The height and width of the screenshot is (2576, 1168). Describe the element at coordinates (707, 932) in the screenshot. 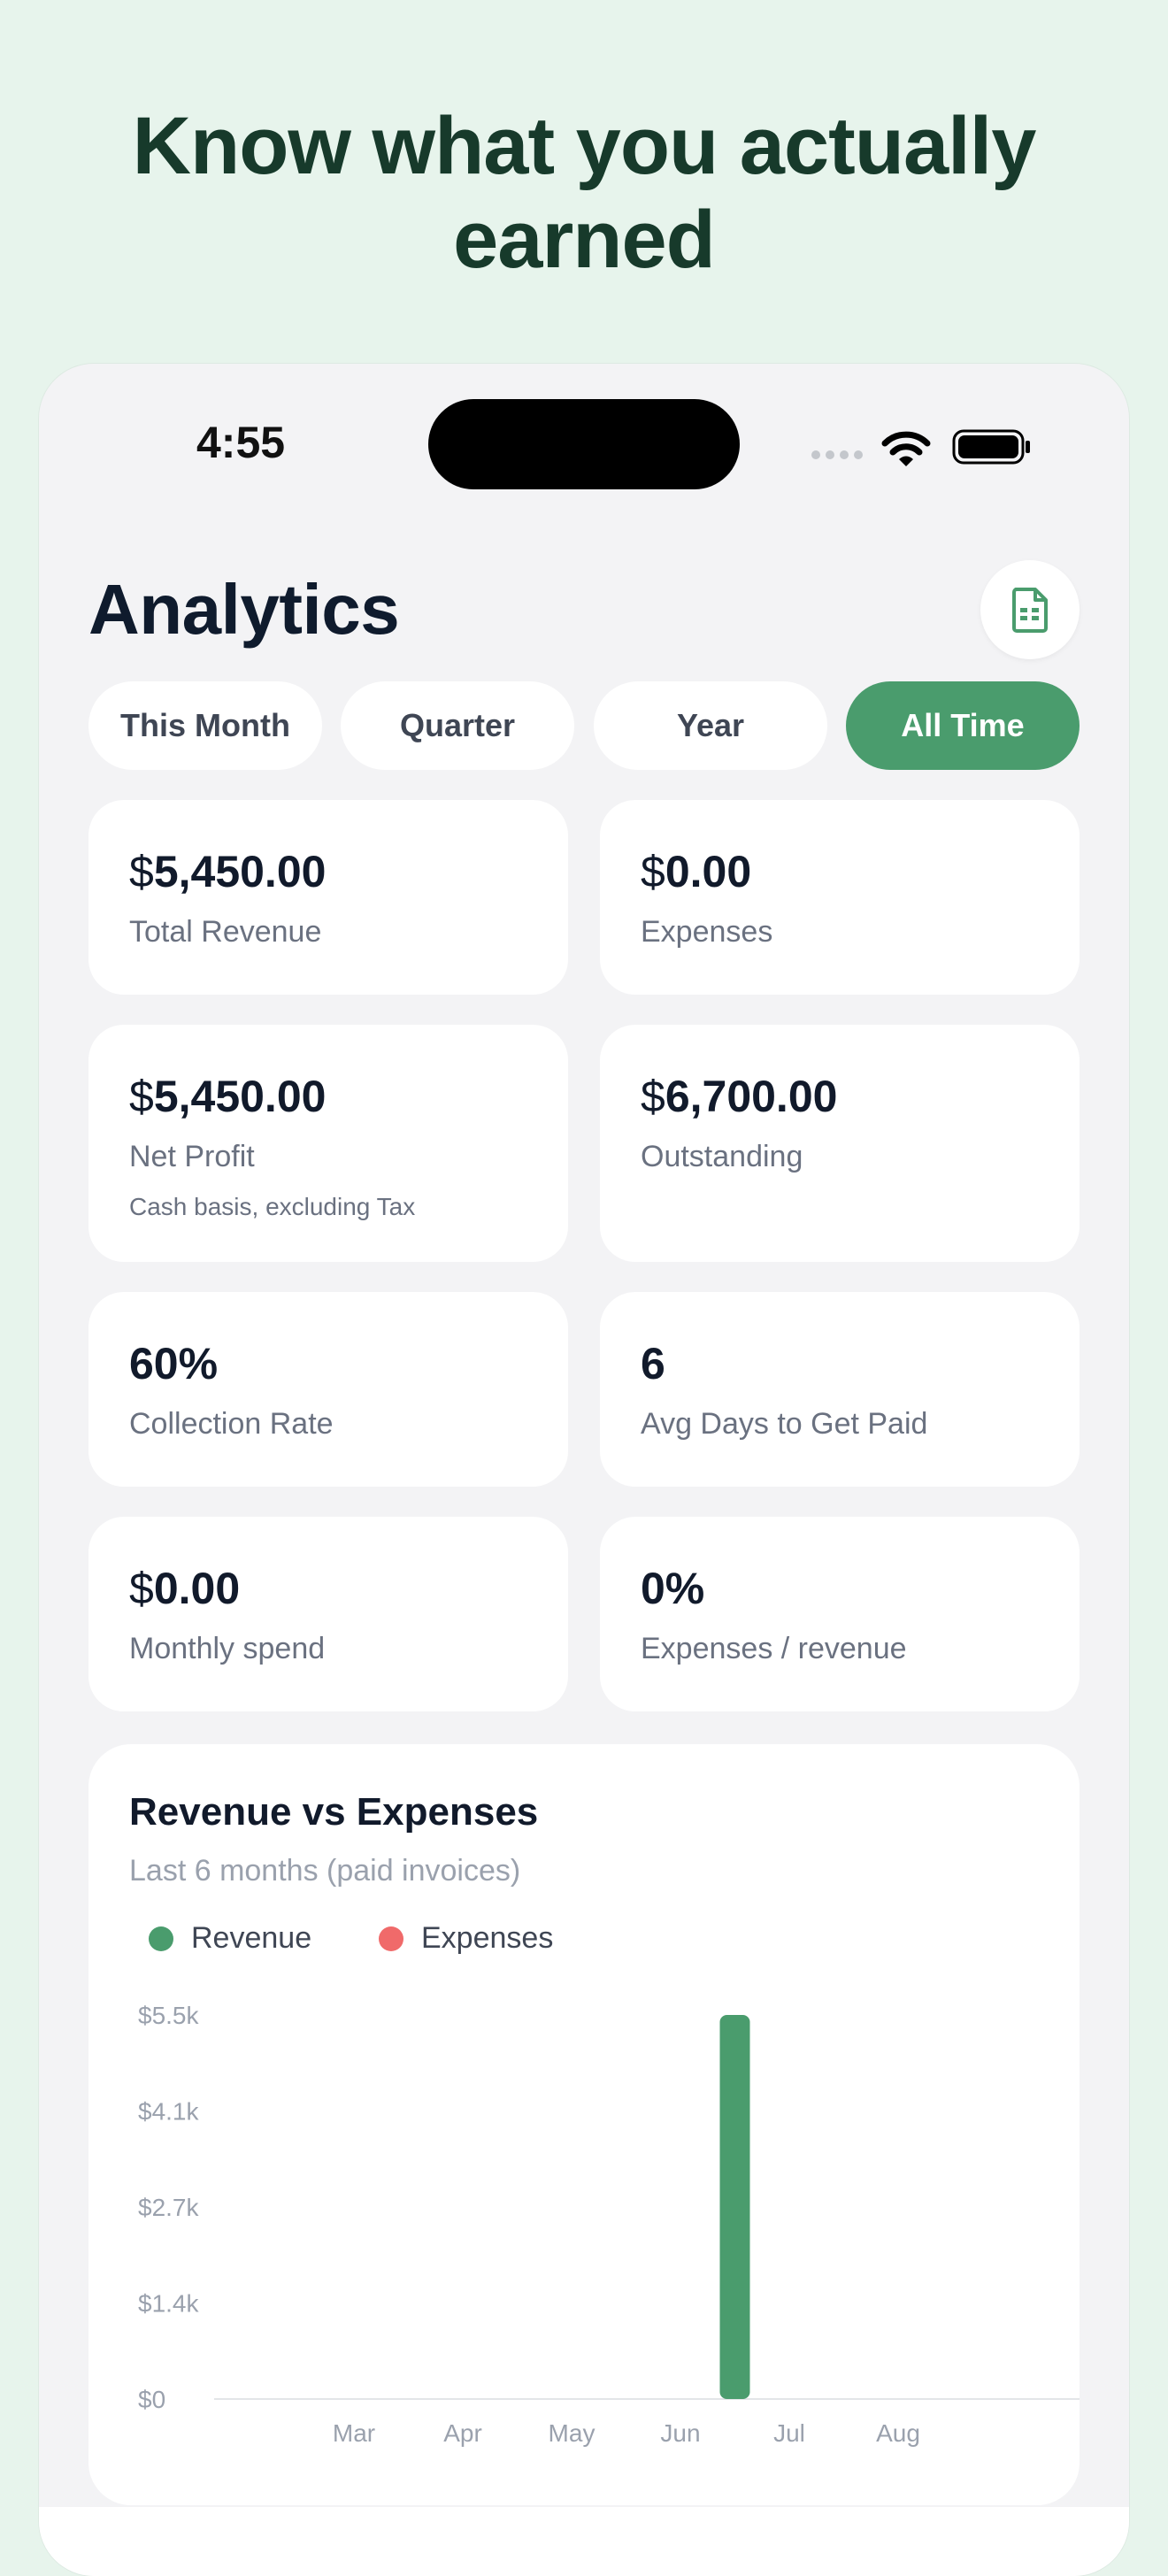

I see `expenses-label: Expenses` at that location.